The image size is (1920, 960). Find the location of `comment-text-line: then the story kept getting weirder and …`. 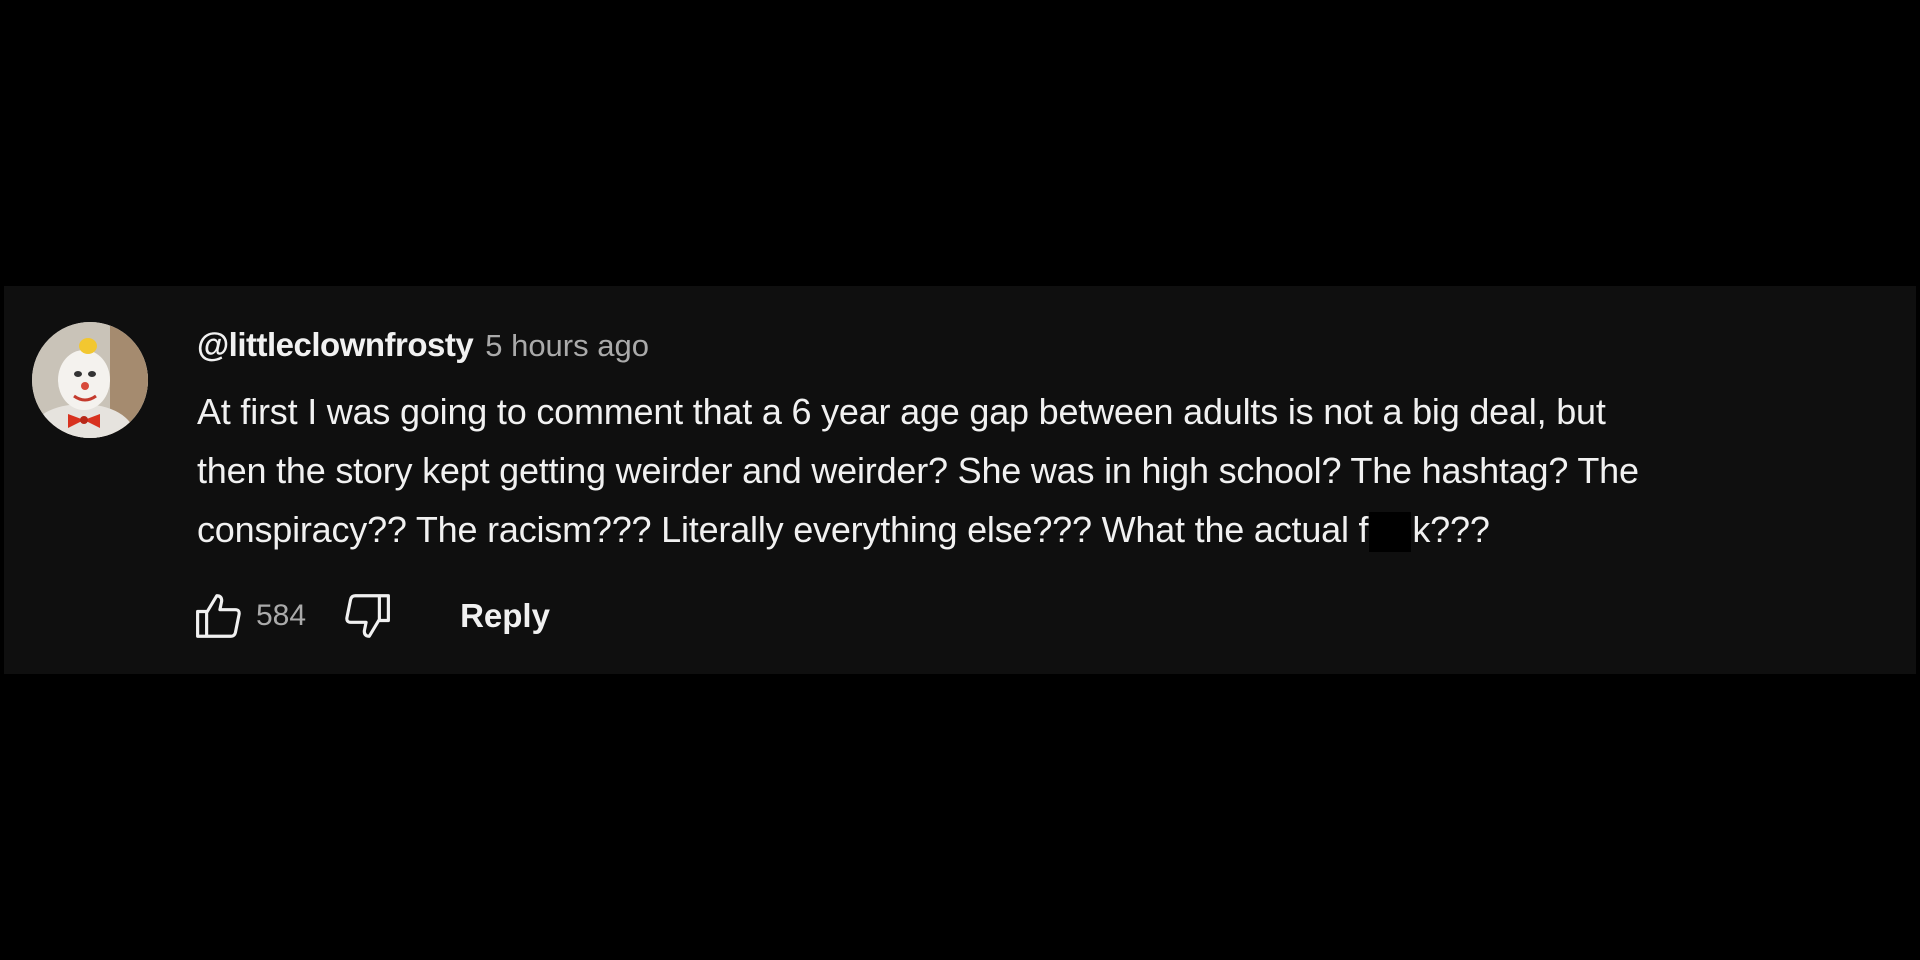

comment-text-line: then the story kept getting weirder and … is located at coordinates (918, 470).